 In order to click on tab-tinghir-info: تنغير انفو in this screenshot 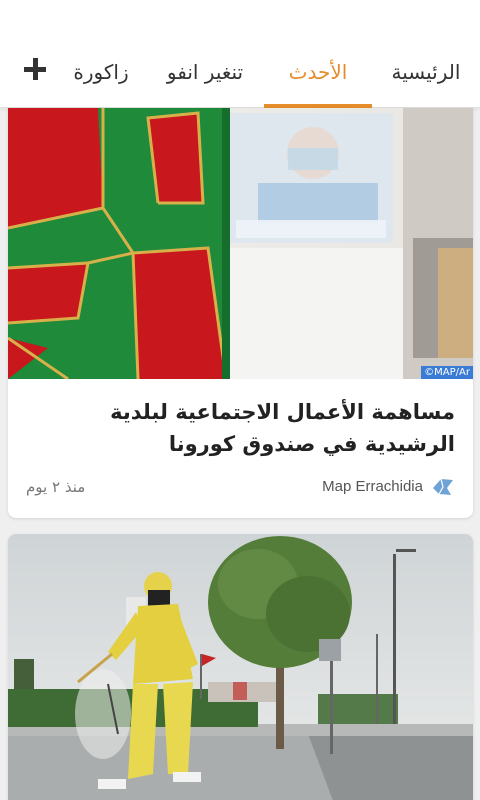, I will do `click(205, 73)`.